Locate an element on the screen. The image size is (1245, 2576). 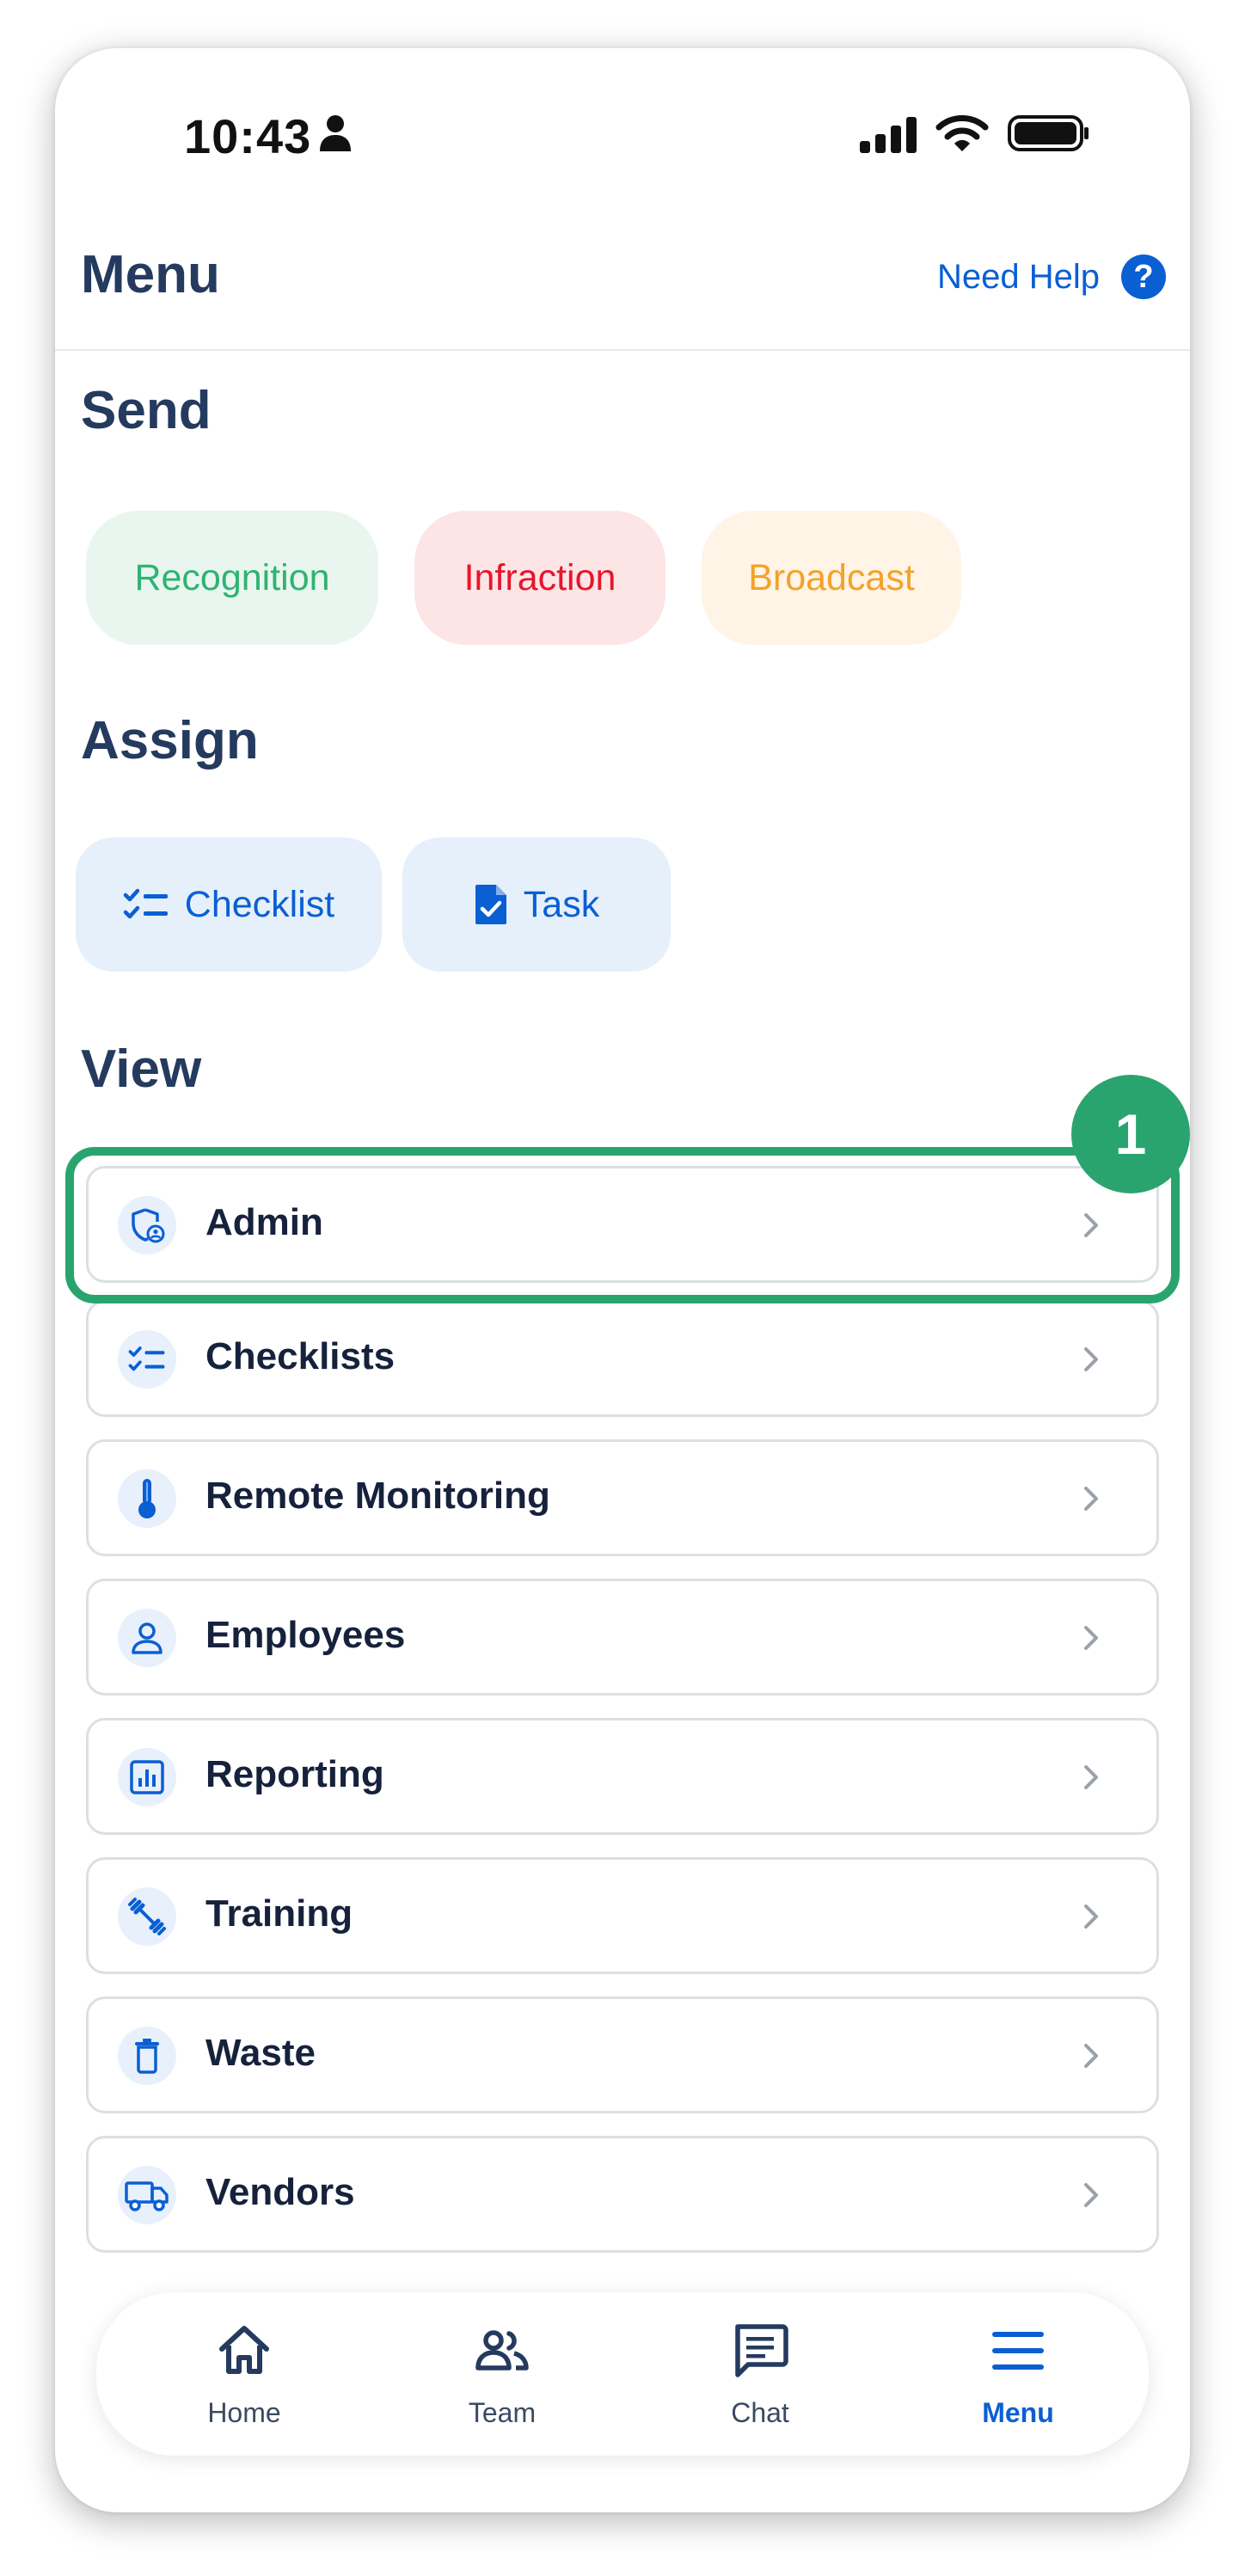
view-section-title: View is located at coordinates (141, 1069).